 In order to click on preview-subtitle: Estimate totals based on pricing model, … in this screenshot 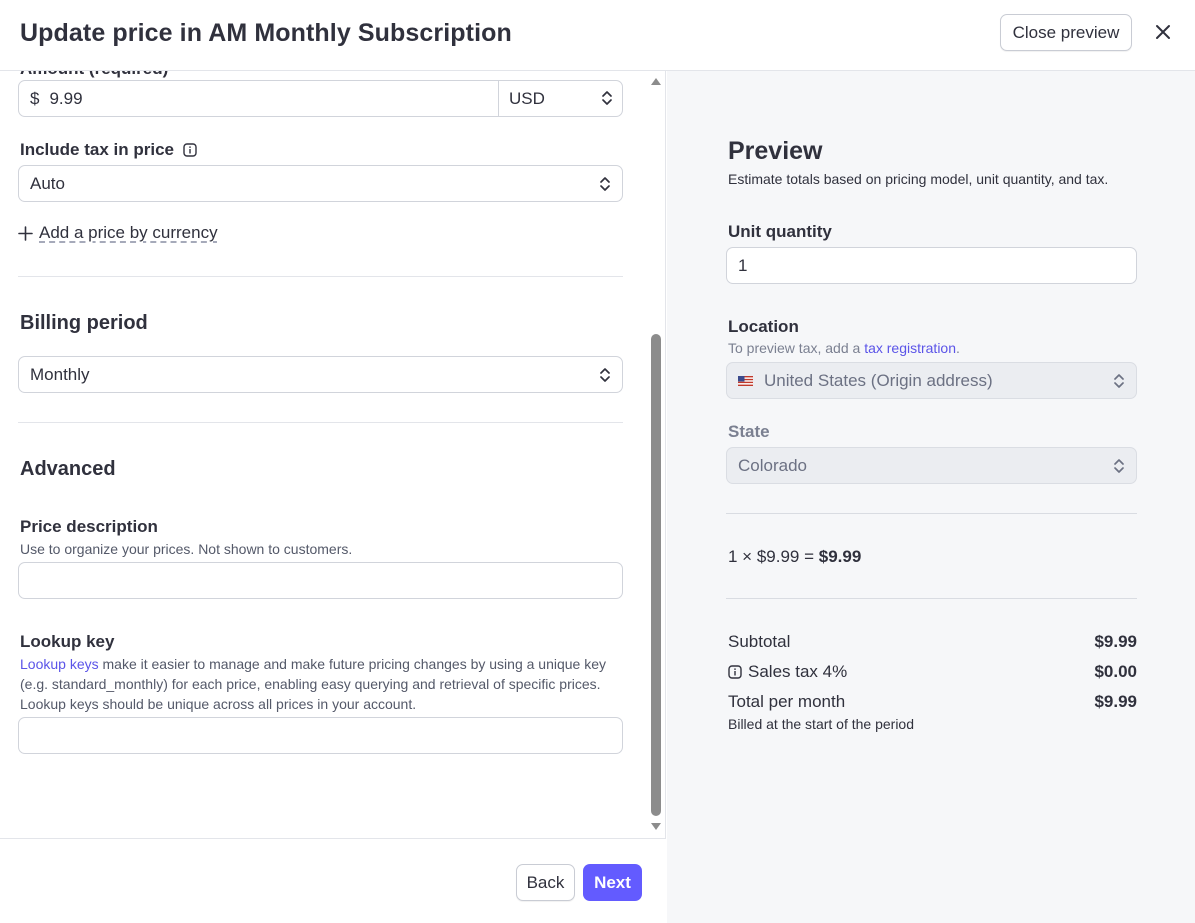, I will do `click(918, 179)`.